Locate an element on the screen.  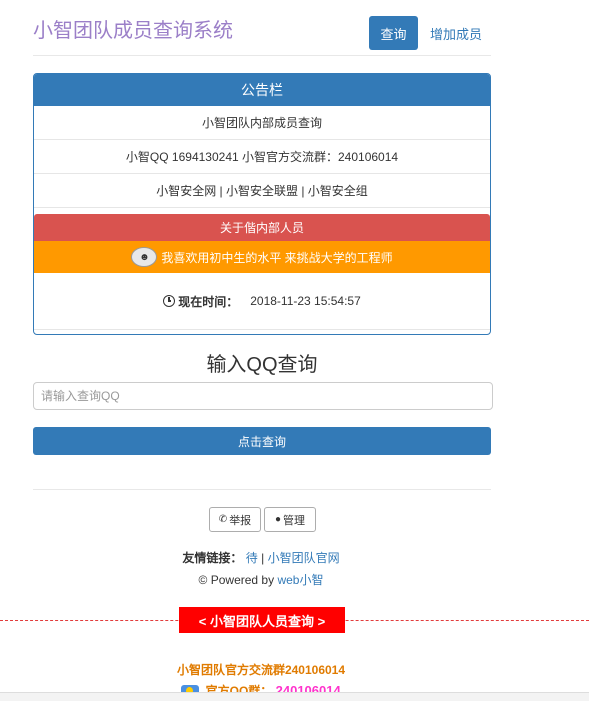
admin-label: 管理 is located at coordinates (294, 520).